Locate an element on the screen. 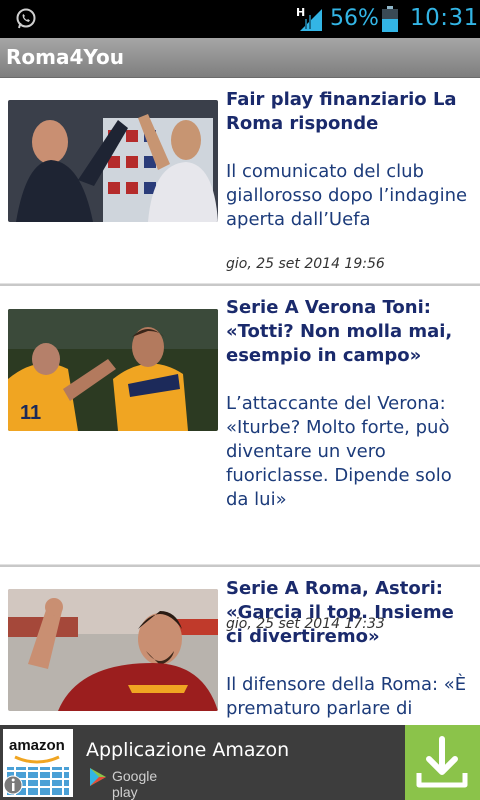  amazon-logo-text: amazon is located at coordinates (37, 745).